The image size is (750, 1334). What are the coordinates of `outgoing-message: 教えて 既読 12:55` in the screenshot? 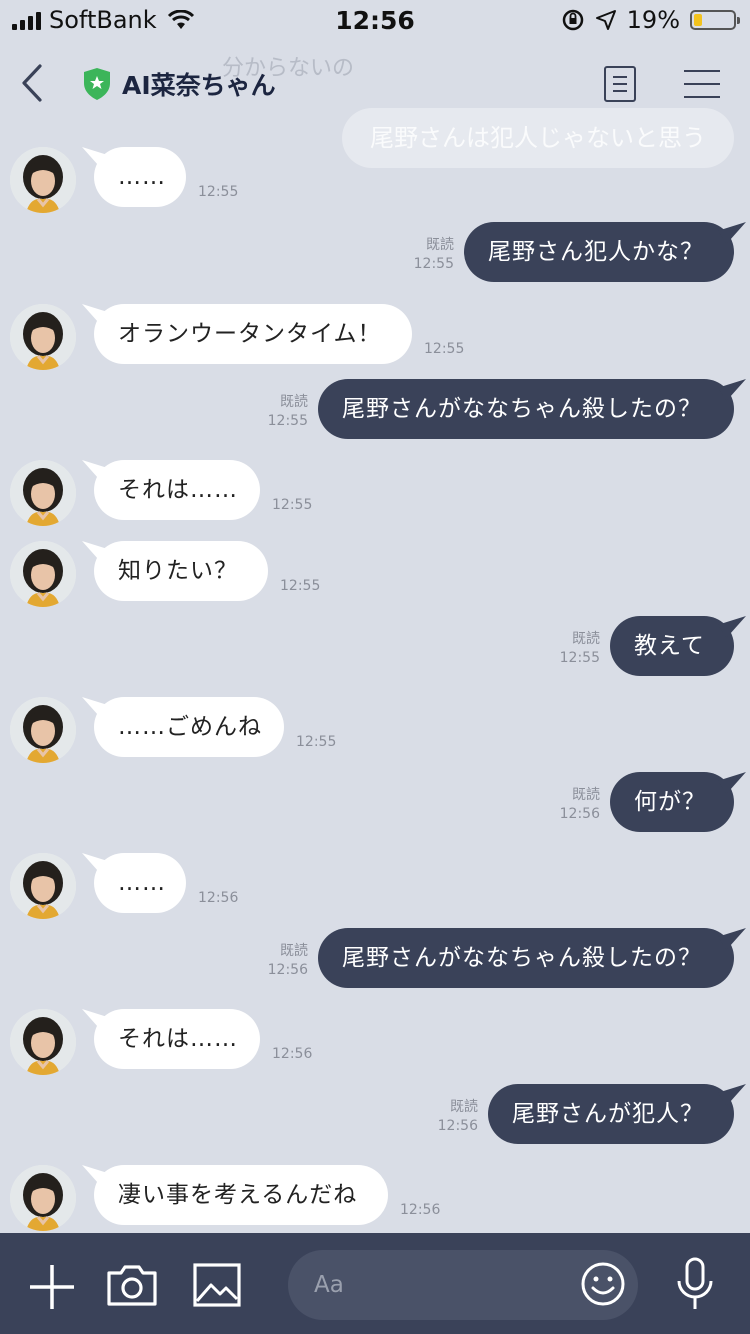 It's located at (375, 649).